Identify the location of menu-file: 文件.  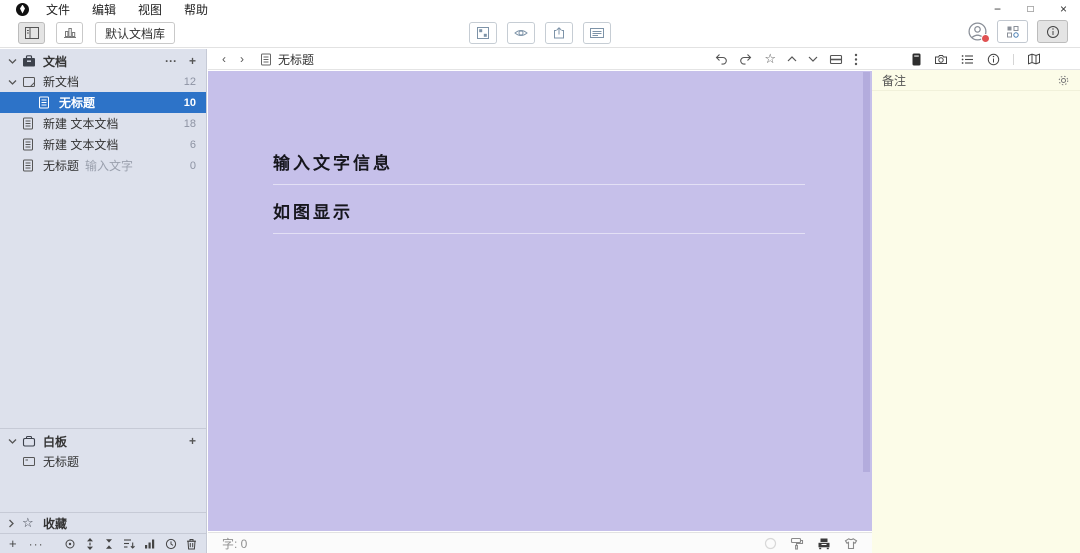
(58, 9).